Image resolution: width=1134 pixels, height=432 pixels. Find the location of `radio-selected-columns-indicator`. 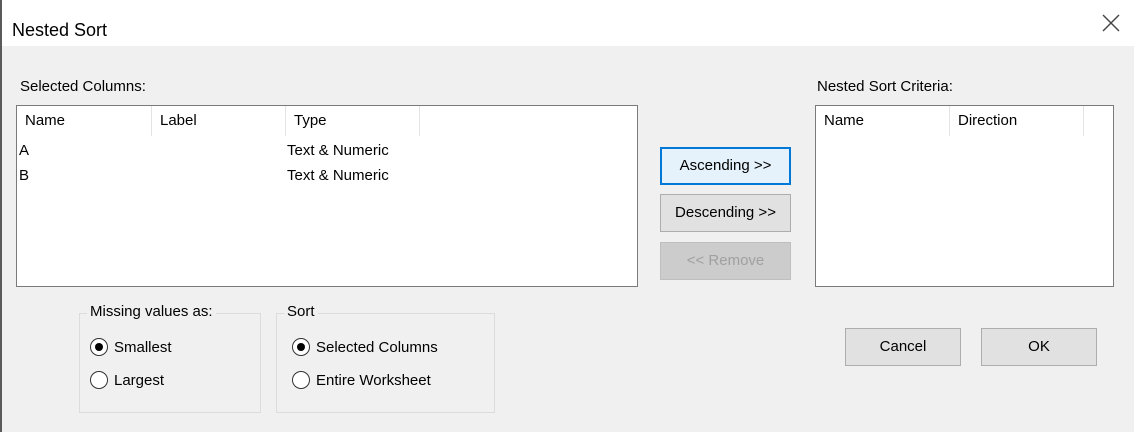

radio-selected-columns-indicator is located at coordinates (301, 347).